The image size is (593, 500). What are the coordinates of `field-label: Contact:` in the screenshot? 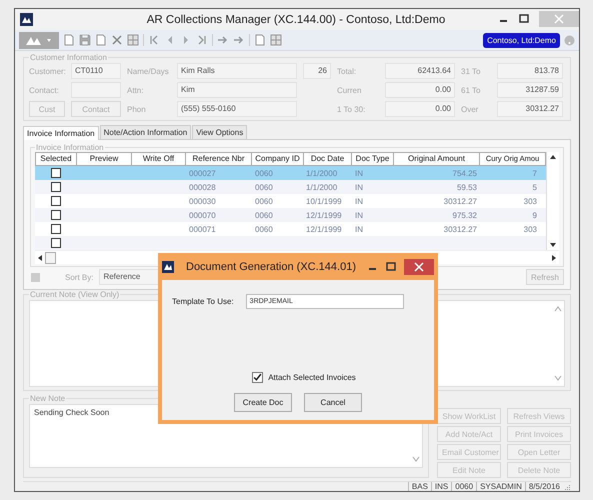 It's located at (44, 90).